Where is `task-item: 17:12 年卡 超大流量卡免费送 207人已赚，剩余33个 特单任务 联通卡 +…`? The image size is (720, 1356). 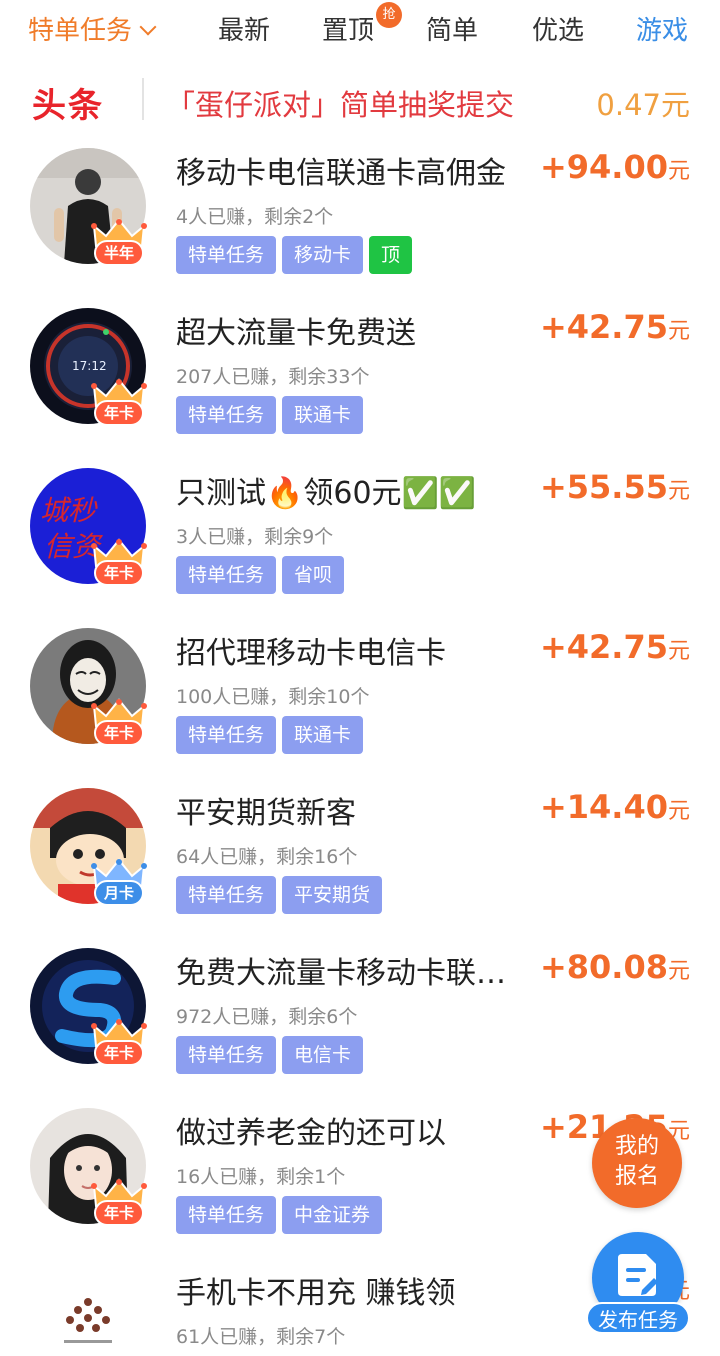 task-item: 17:12 年卡 超大流量卡免费送 207人已赚，剩余33个 特单任务 联通卡 +… is located at coordinates (360, 384).